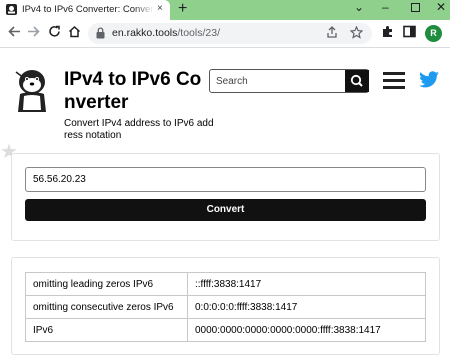 This screenshot has width=450, height=363. I want to click on reload-icon, so click(54, 33).